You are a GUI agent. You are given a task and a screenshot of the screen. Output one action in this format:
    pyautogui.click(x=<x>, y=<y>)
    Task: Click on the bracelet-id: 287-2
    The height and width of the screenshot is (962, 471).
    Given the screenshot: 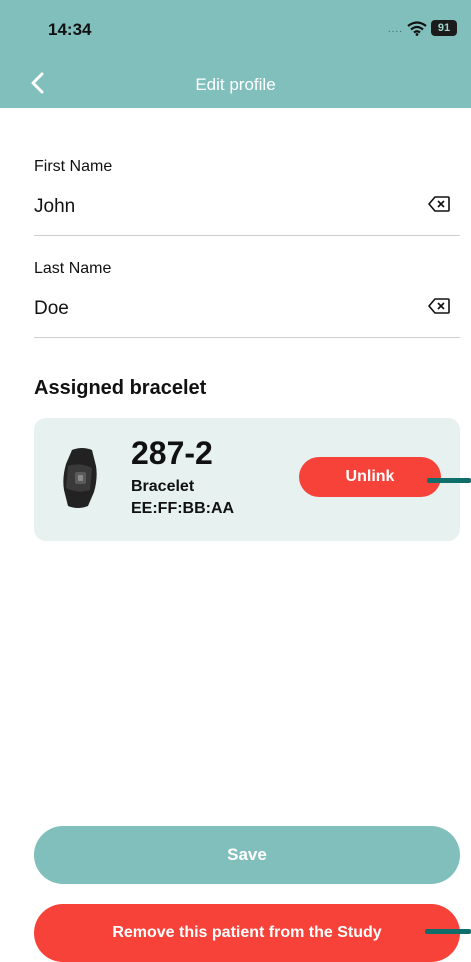 What is the action you would take?
    pyautogui.click(x=172, y=453)
    